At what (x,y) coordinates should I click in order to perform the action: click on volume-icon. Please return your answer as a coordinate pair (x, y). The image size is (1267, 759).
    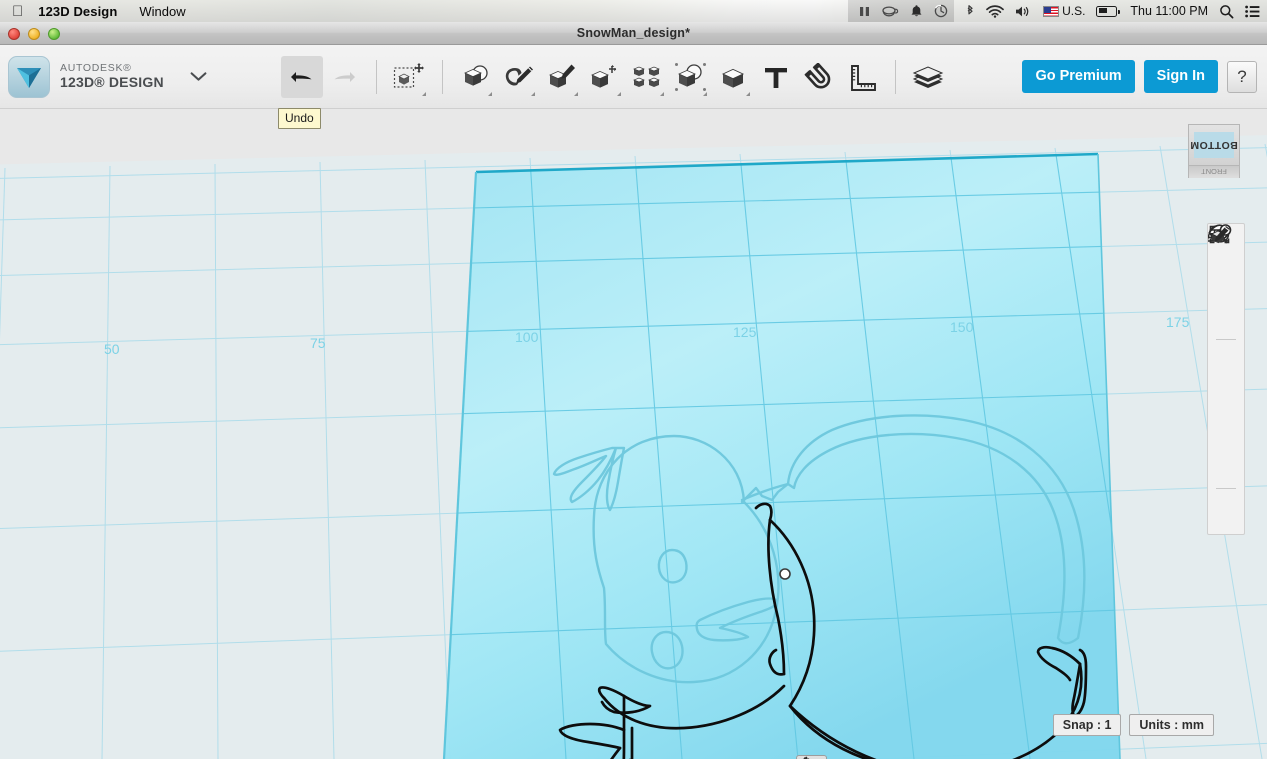
    Looking at the image, I should click on (1023, 11).